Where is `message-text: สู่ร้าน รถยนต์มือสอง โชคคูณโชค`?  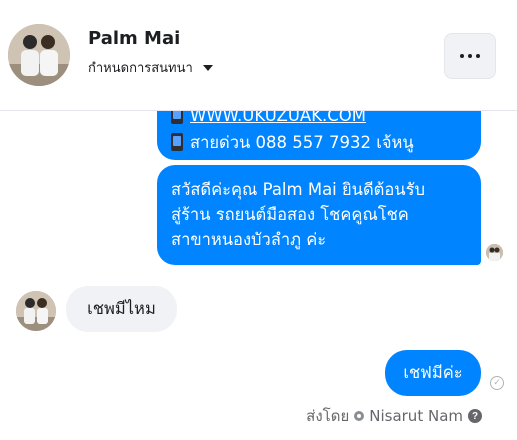
message-text: สู่ร้าน รถยนต์มือสอง โชคคูณโชค is located at coordinates (290, 214).